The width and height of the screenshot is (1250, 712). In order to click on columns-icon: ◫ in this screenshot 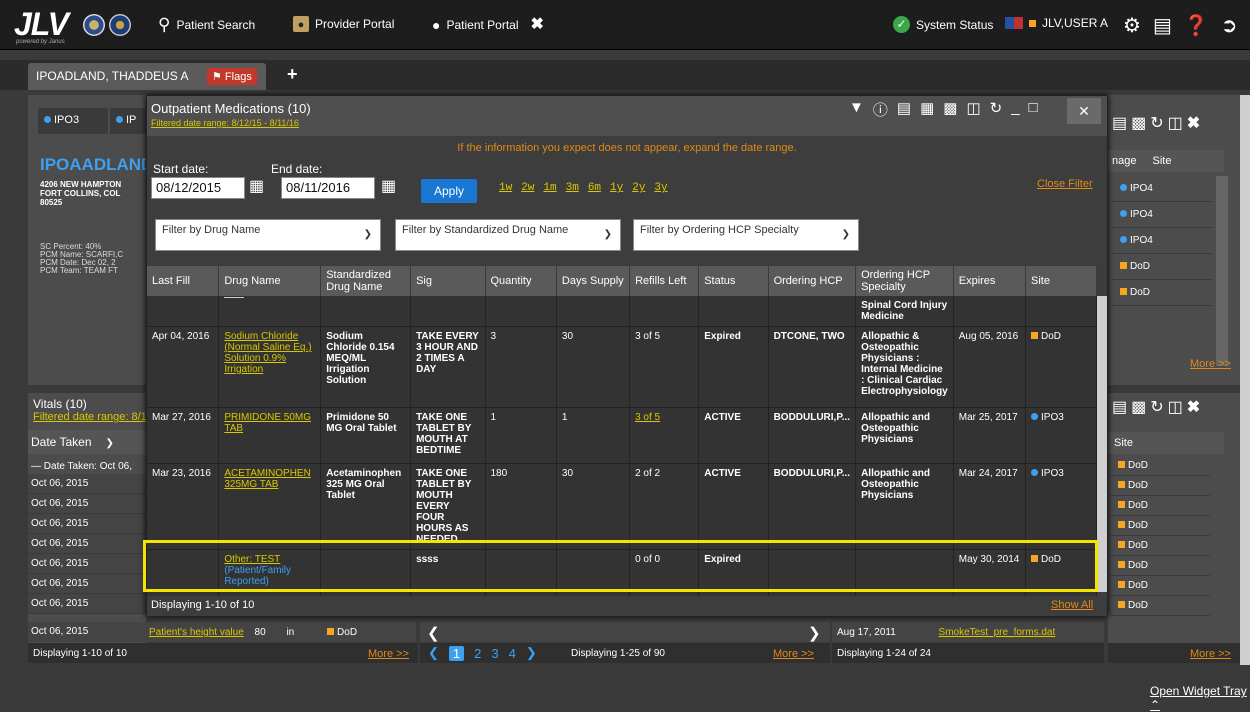, I will do `click(973, 109)`.